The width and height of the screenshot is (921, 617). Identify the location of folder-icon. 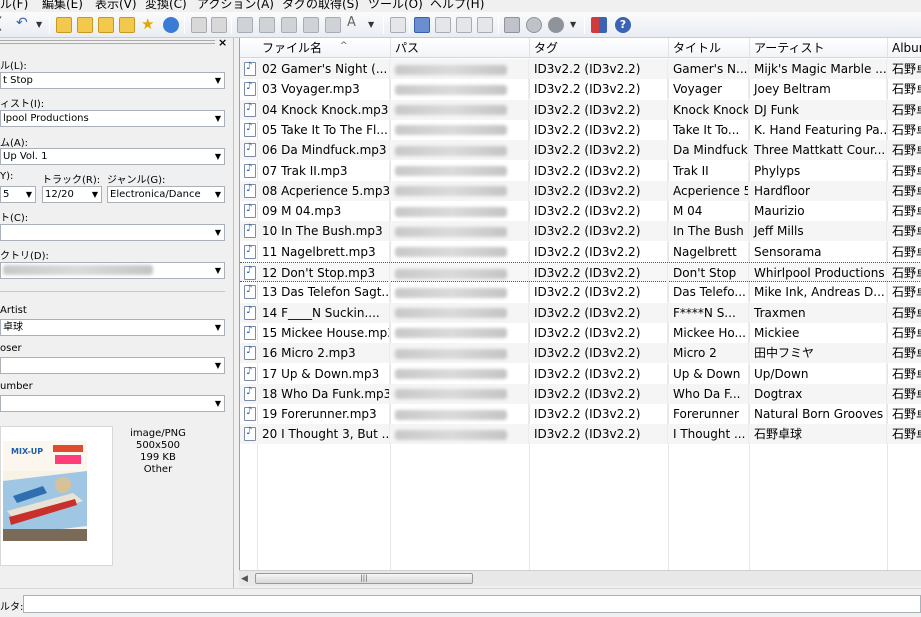
(485, 25).